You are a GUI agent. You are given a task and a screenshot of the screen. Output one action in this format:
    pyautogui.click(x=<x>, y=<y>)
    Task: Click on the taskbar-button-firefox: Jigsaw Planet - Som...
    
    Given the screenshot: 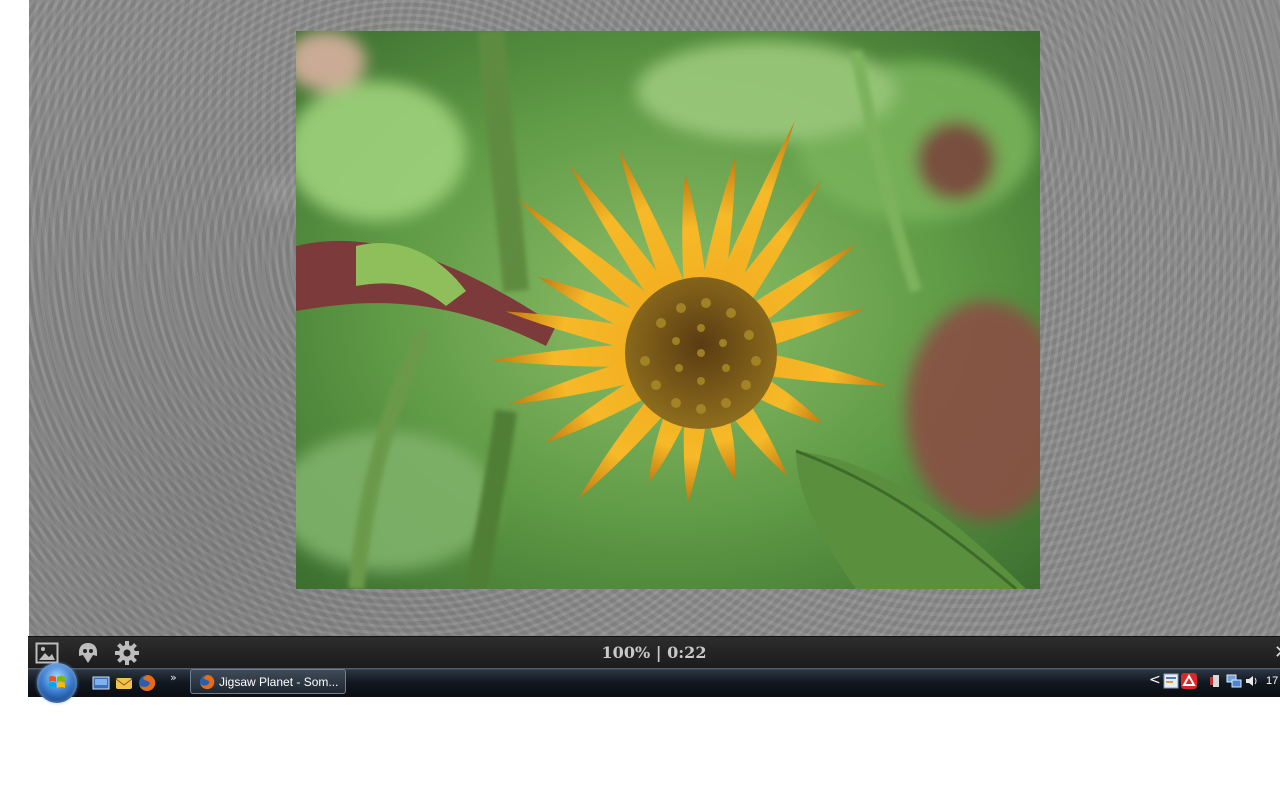 What is the action you would take?
    pyautogui.click(x=268, y=681)
    